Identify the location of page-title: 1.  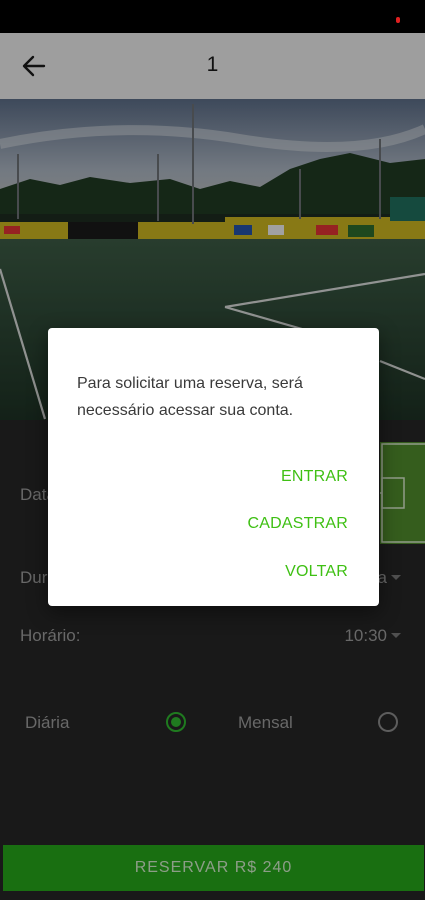
(212, 64).